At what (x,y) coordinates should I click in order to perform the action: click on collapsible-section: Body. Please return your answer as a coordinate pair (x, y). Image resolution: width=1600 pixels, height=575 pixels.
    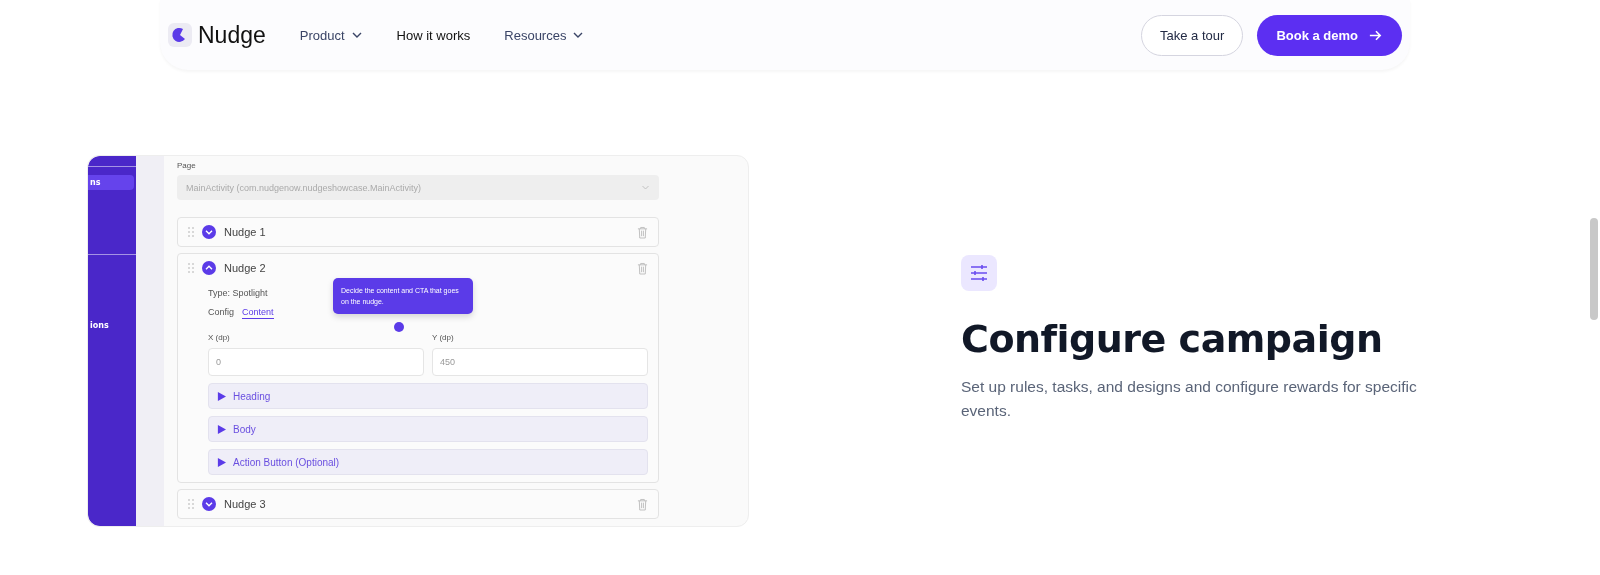
    Looking at the image, I should click on (428, 429).